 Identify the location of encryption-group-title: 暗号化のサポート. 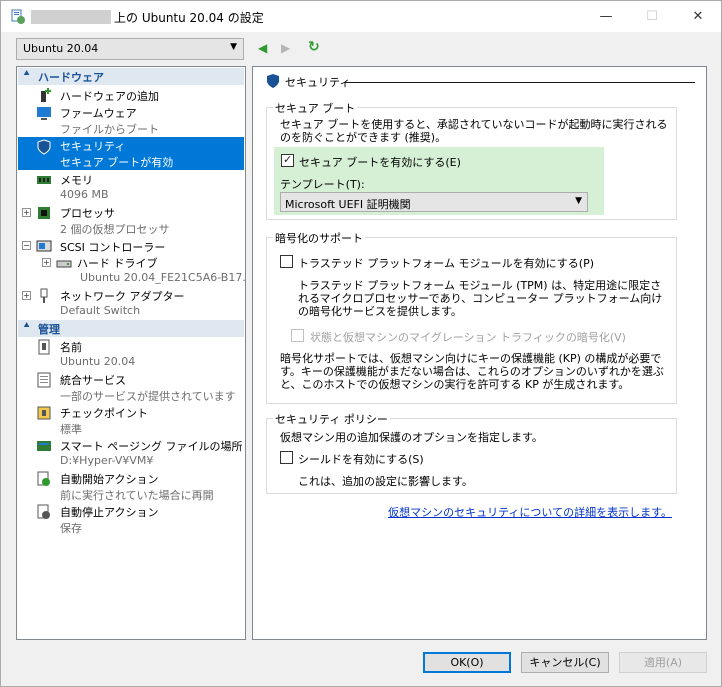
(319, 238).